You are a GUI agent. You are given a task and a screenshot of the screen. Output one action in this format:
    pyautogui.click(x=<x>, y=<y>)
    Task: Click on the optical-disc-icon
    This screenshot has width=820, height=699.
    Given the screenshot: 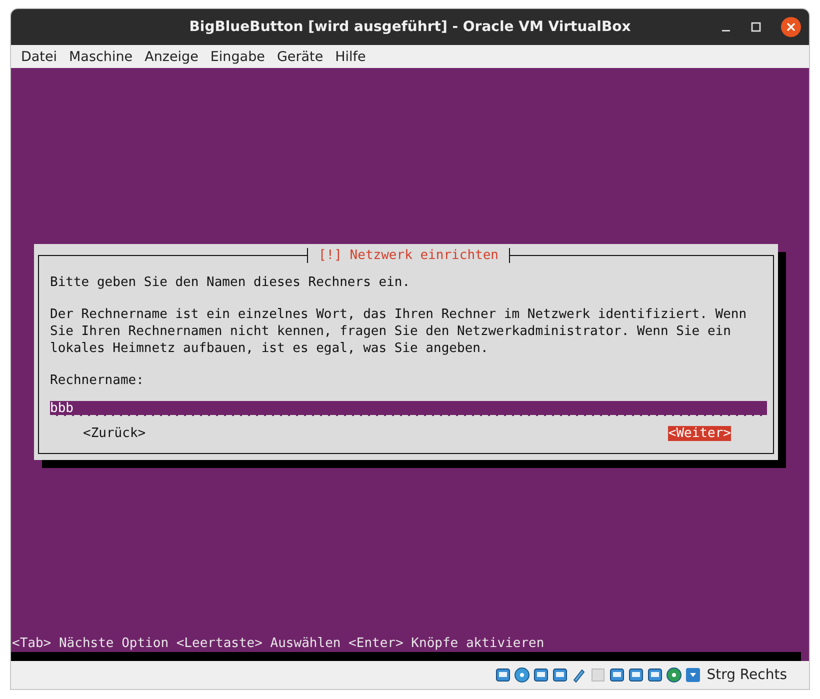 What is the action you would take?
    pyautogui.click(x=522, y=675)
    